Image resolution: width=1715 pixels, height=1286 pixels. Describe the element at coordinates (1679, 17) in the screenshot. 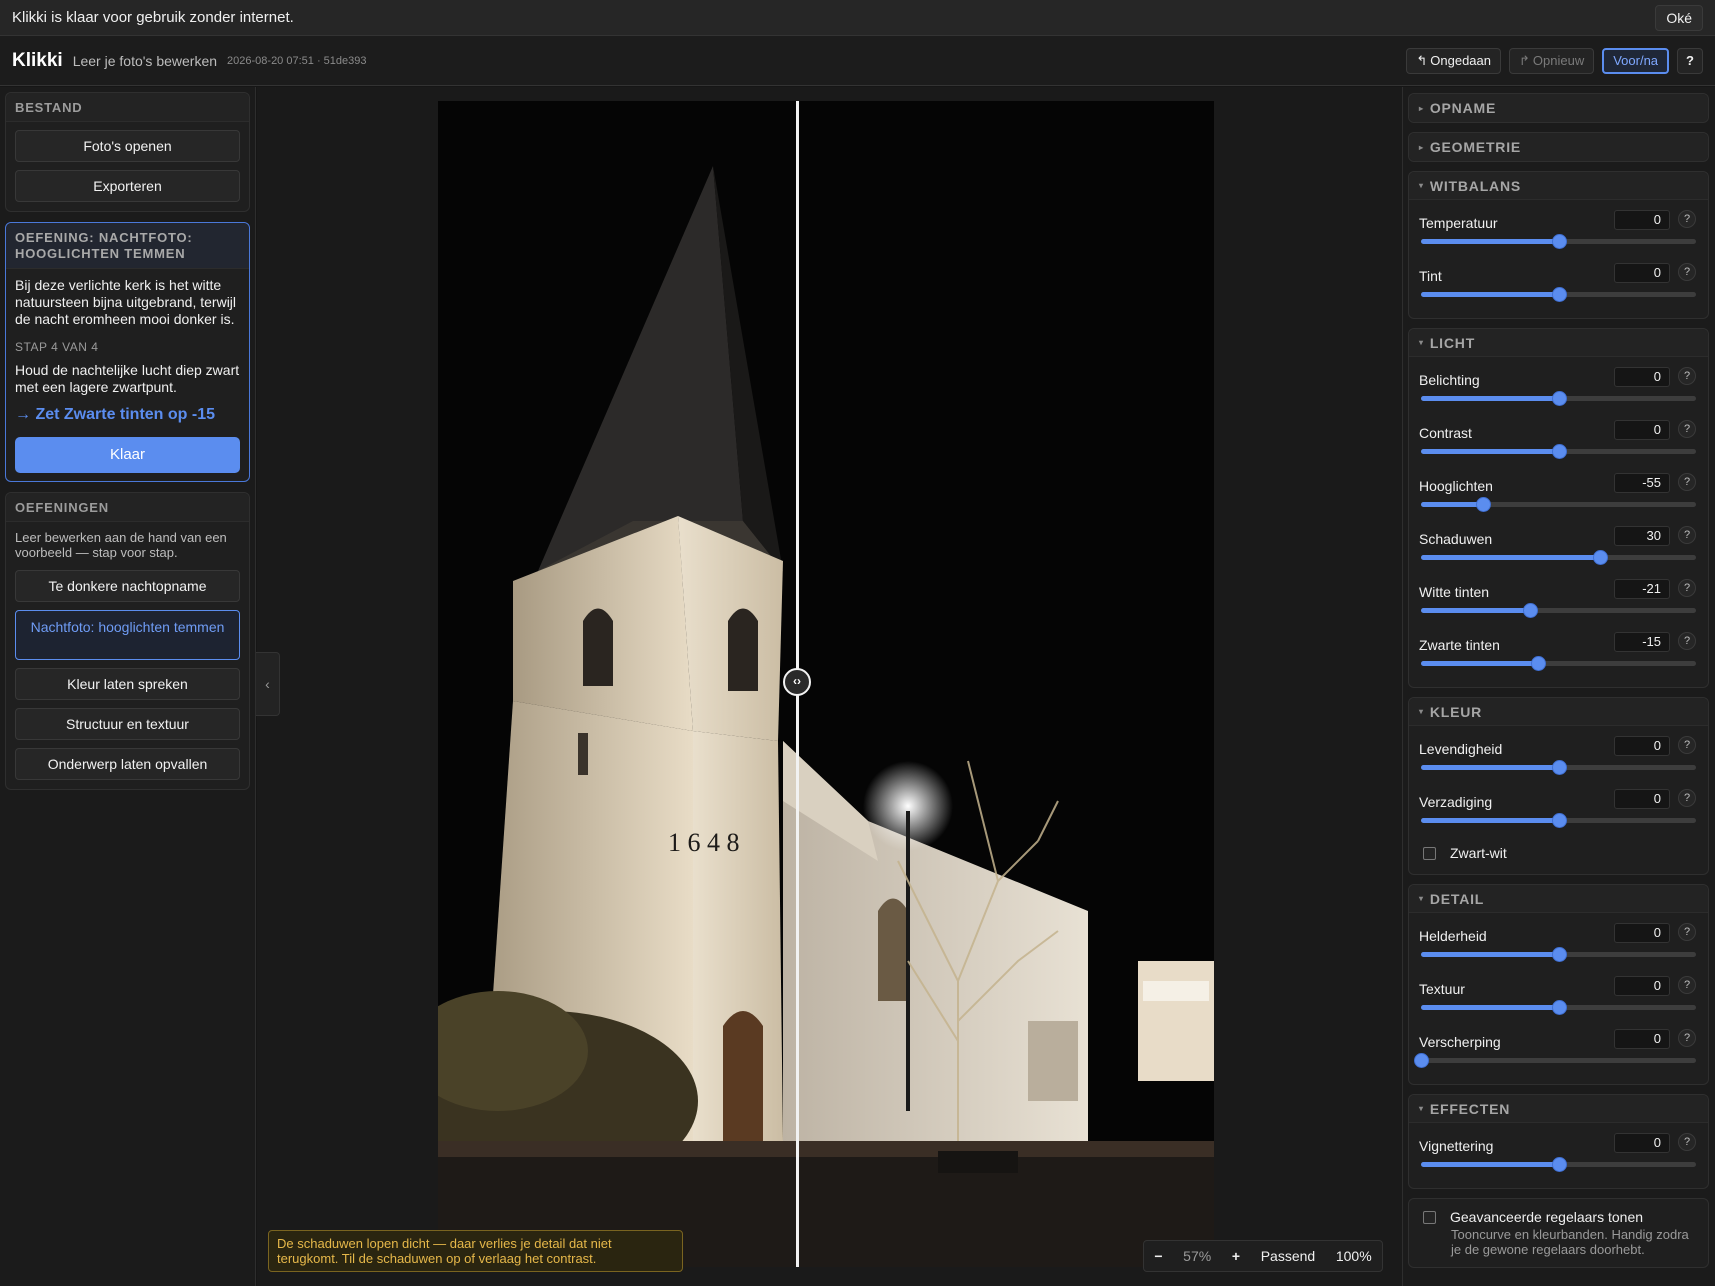

I see `ok-button: Oké` at that location.